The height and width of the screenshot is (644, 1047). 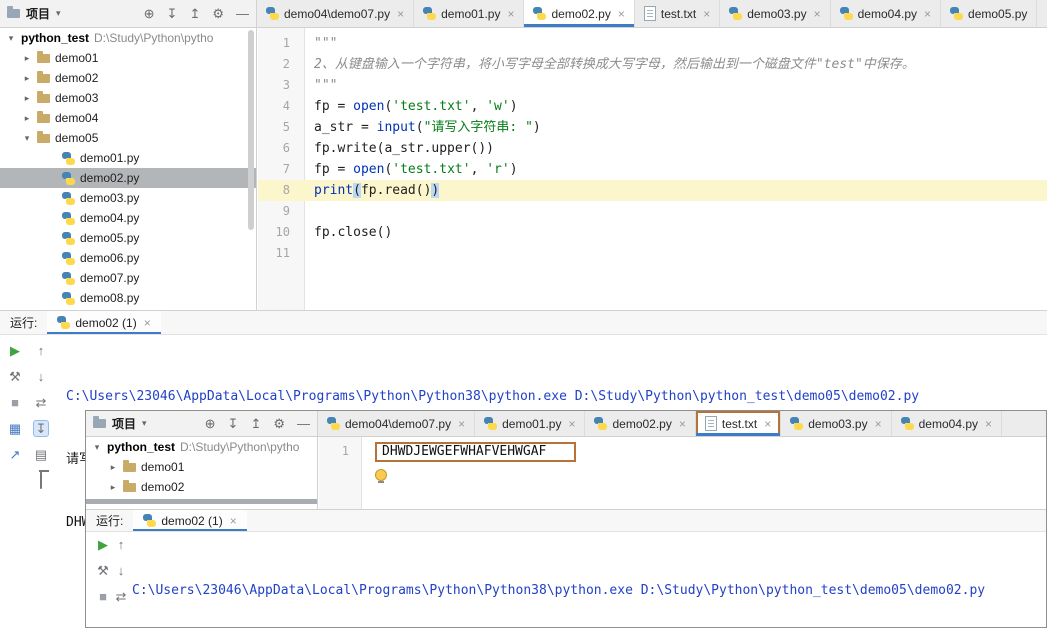 What do you see at coordinates (128, 98) in the screenshot?
I see `tree-item-demo03: ▸ demo03` at bounding box center [128, 98].